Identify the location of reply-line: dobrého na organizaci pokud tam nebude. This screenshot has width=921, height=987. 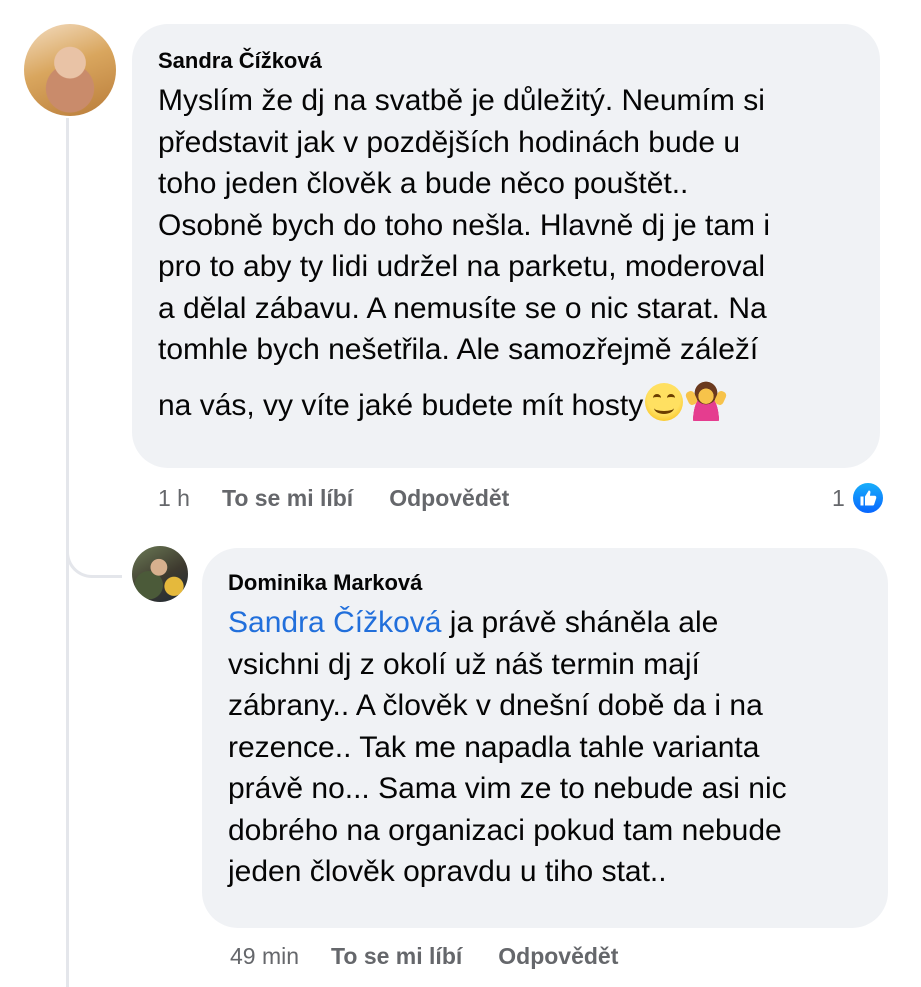
(505, 830).